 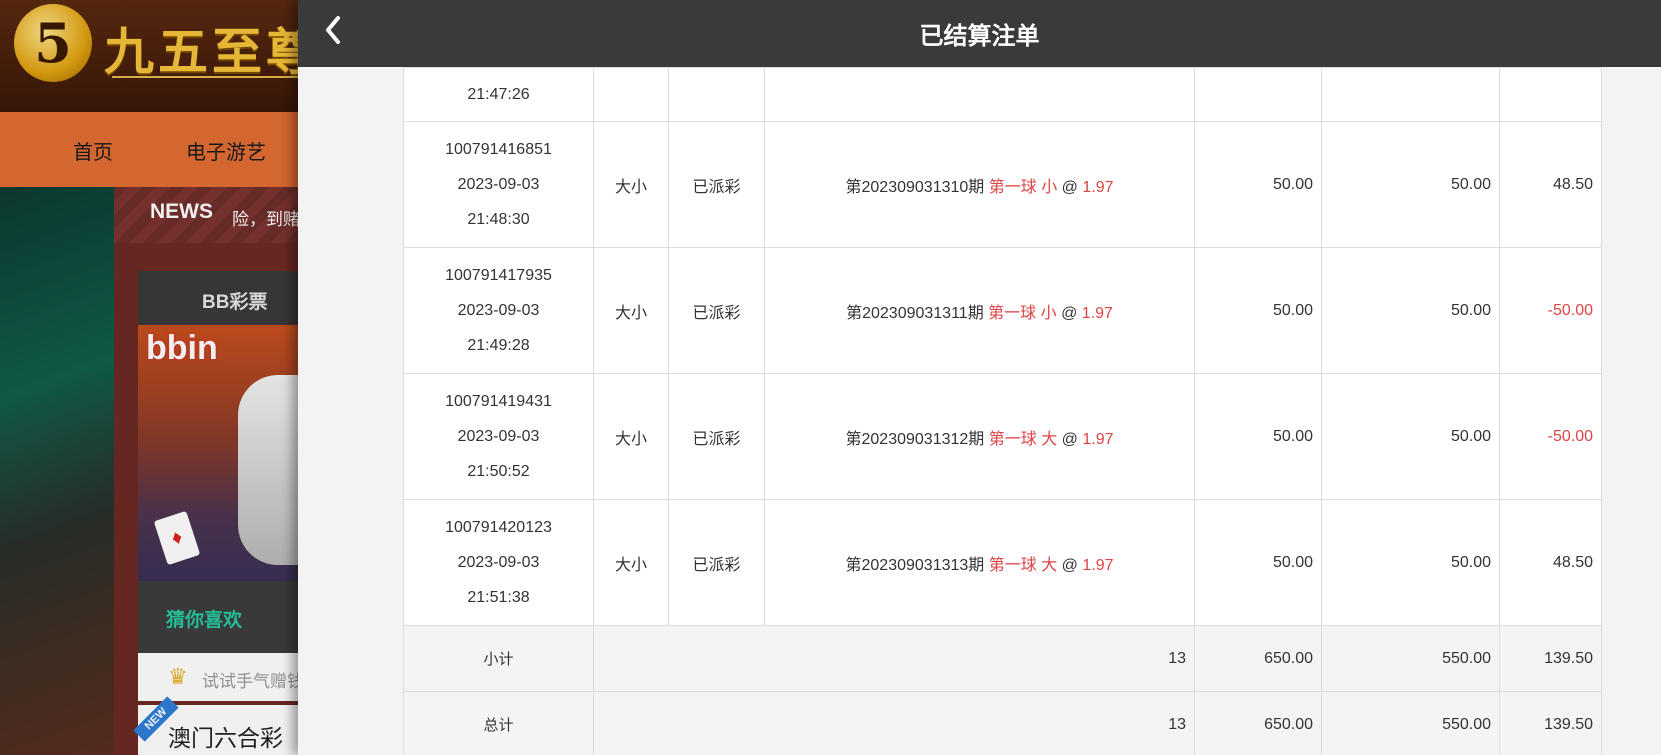 What do you see at coordinates (498, 401) in the screenshot?
I see `bet-id: 100791419431` at bounding box center [498, 401].